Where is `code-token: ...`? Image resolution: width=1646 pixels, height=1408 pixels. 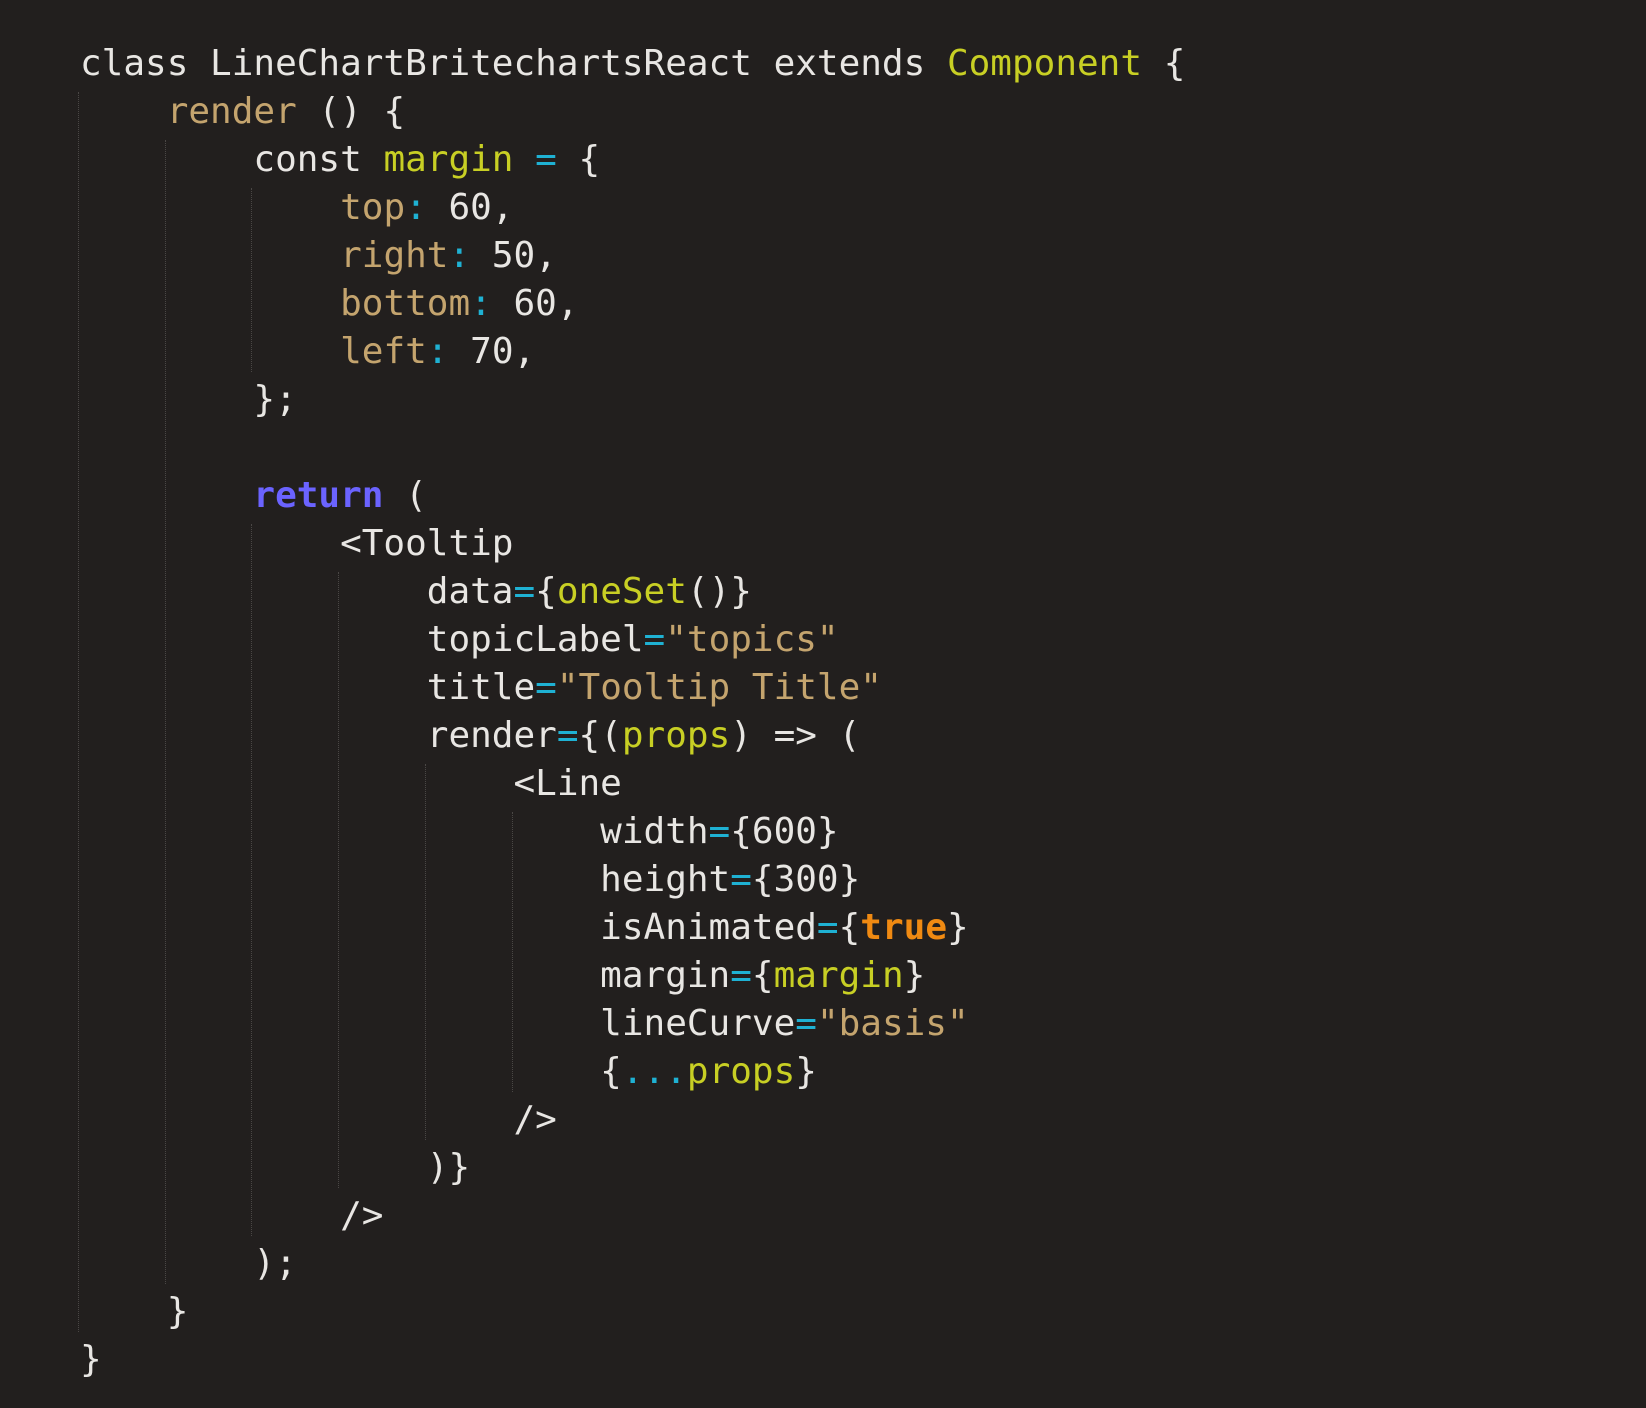
code-token: ... is located at coordinates (654, 1071).